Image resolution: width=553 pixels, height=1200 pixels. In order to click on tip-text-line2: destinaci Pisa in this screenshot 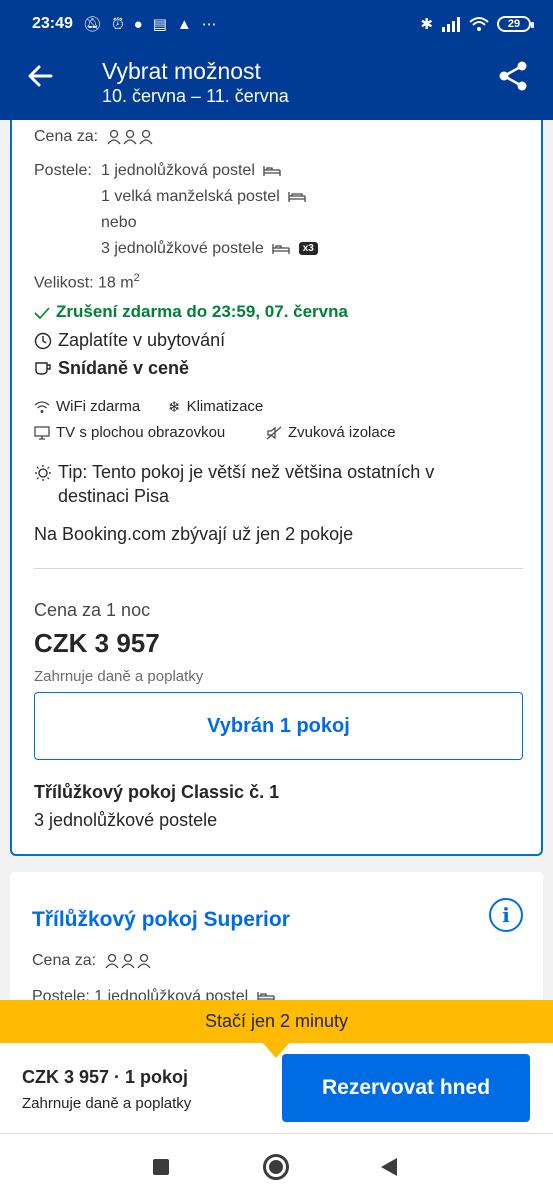, I will do `click(114, 496)`.